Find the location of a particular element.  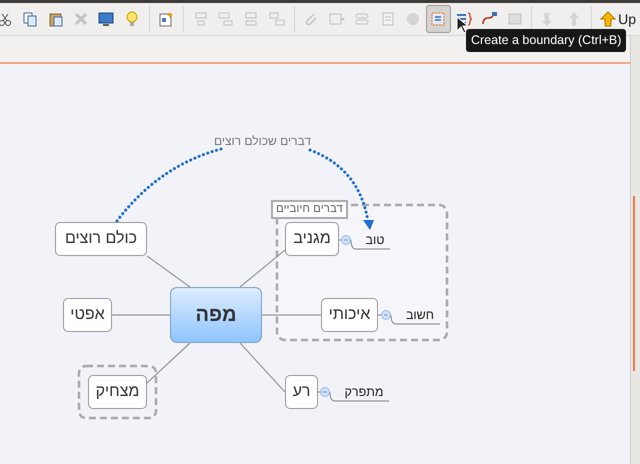

topic-node: כולם רוצים is located at coordinates (101, 239).